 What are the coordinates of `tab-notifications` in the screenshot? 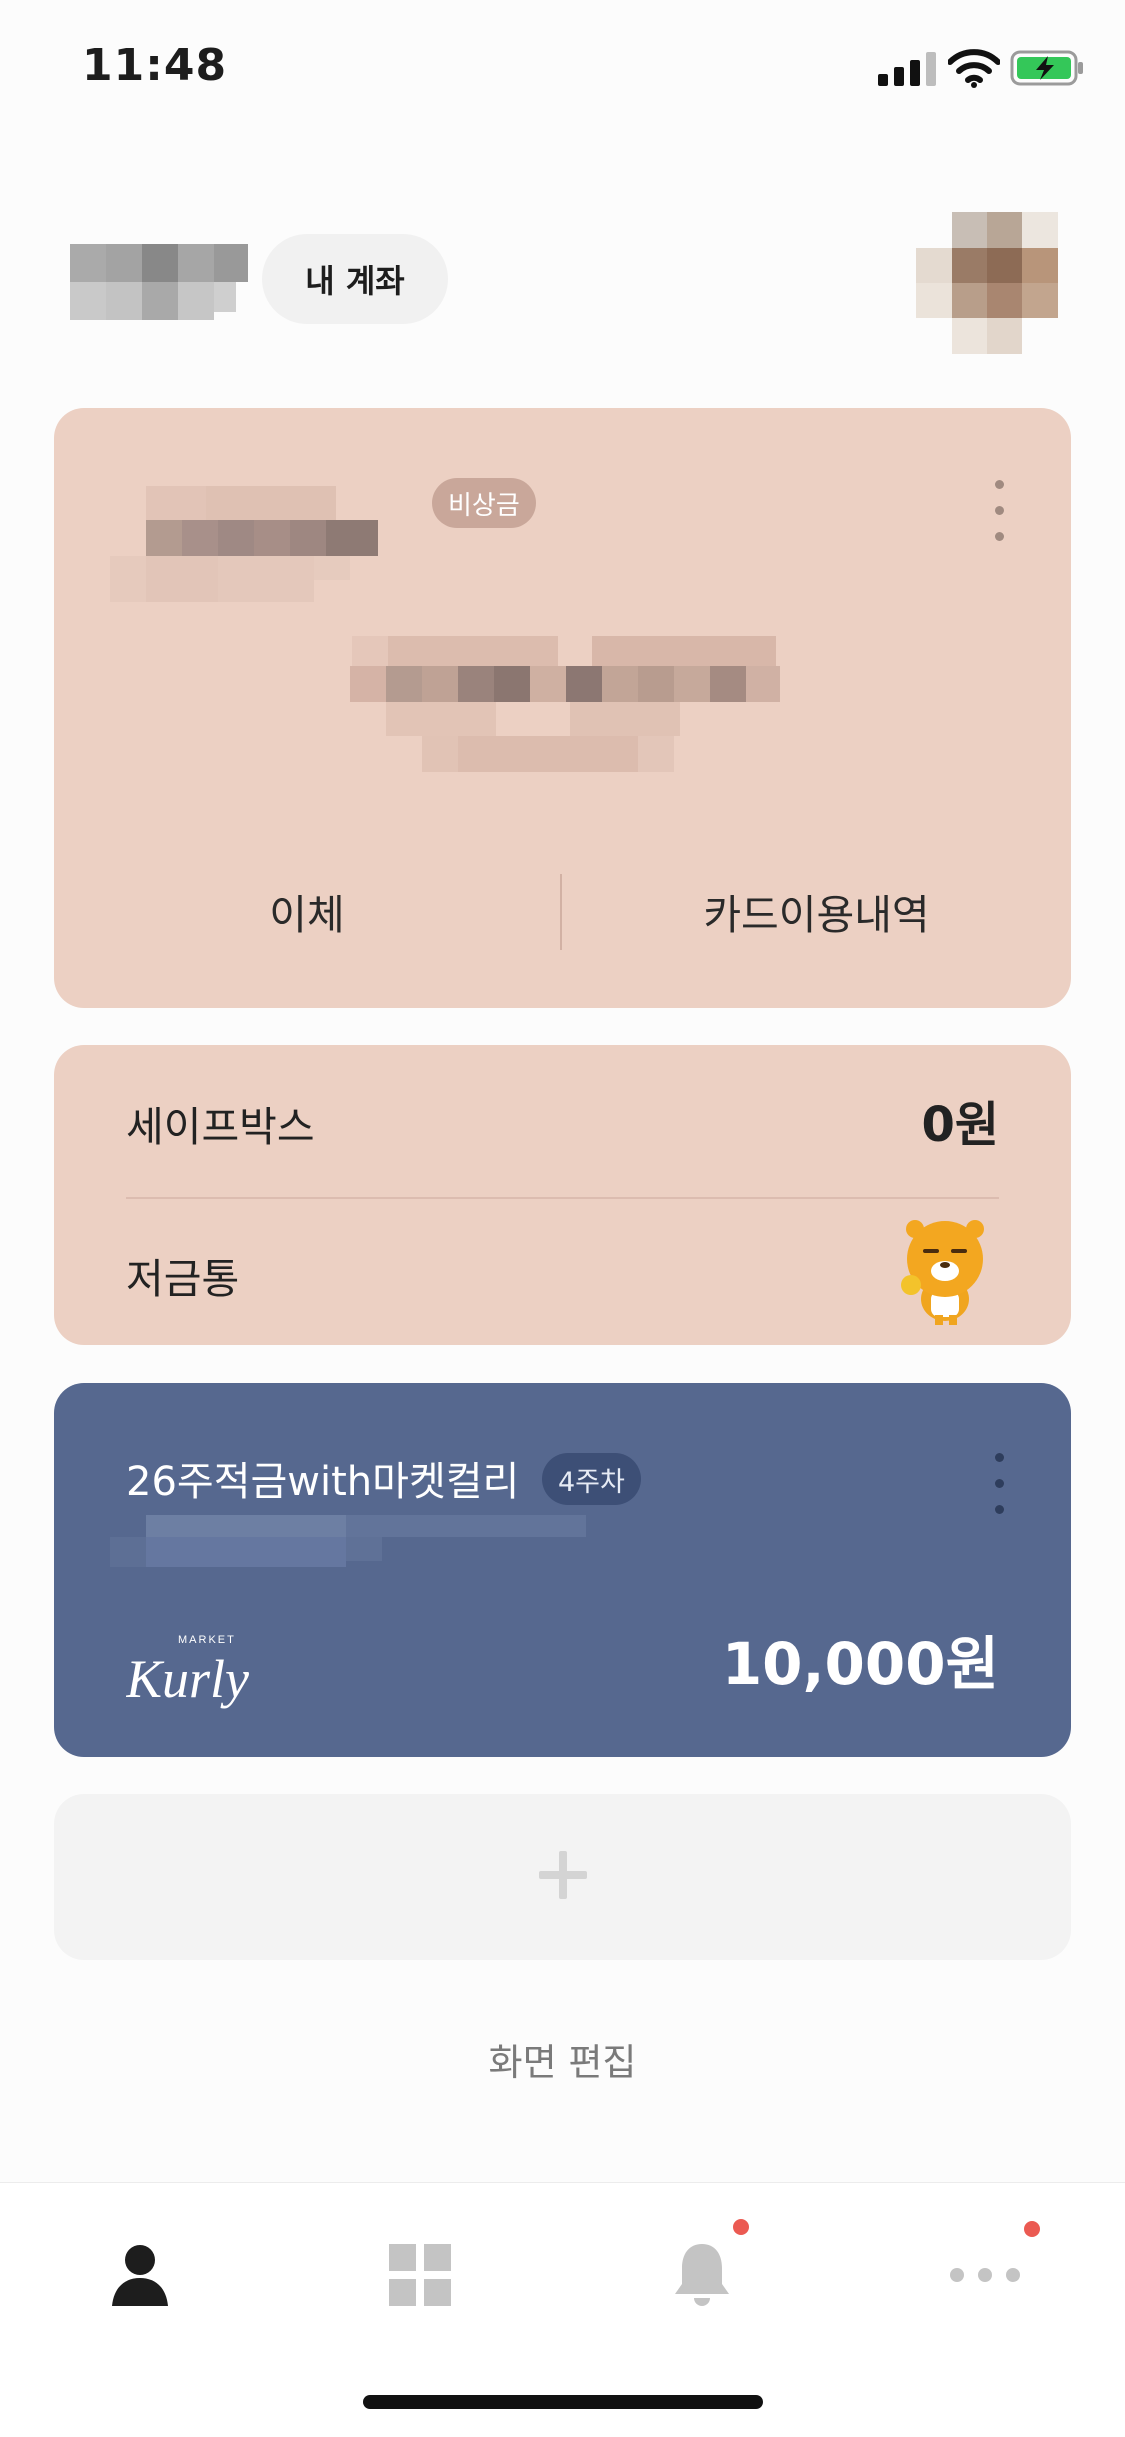 It's located at (702, 2272).